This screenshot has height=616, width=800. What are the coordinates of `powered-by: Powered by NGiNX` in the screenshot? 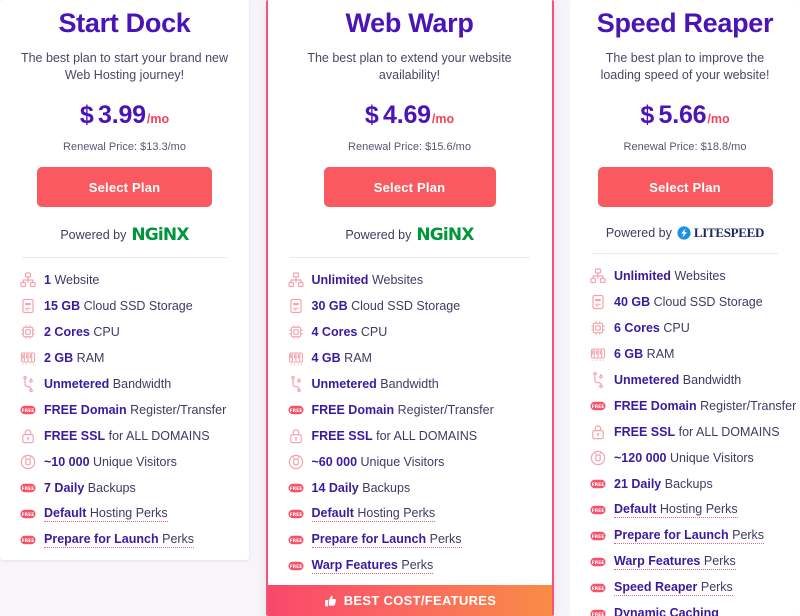 It's located at (410, 235).